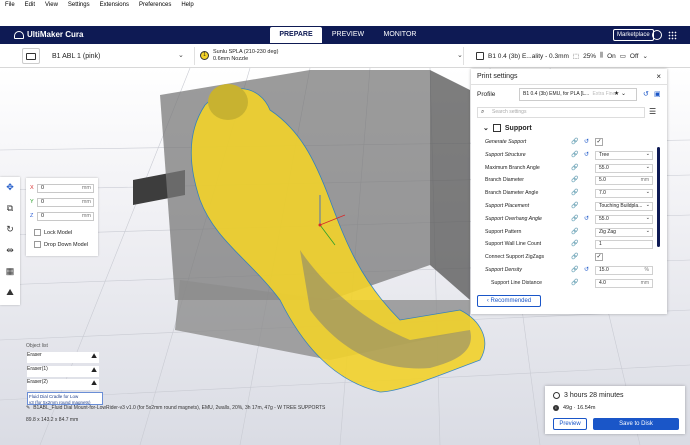 The width and height of the screenshot is (690, 445). What do you see at coordinates (506, 142) in the screenshot?
I see `setting-label: Generate Support` at bounding box center [506, 142].